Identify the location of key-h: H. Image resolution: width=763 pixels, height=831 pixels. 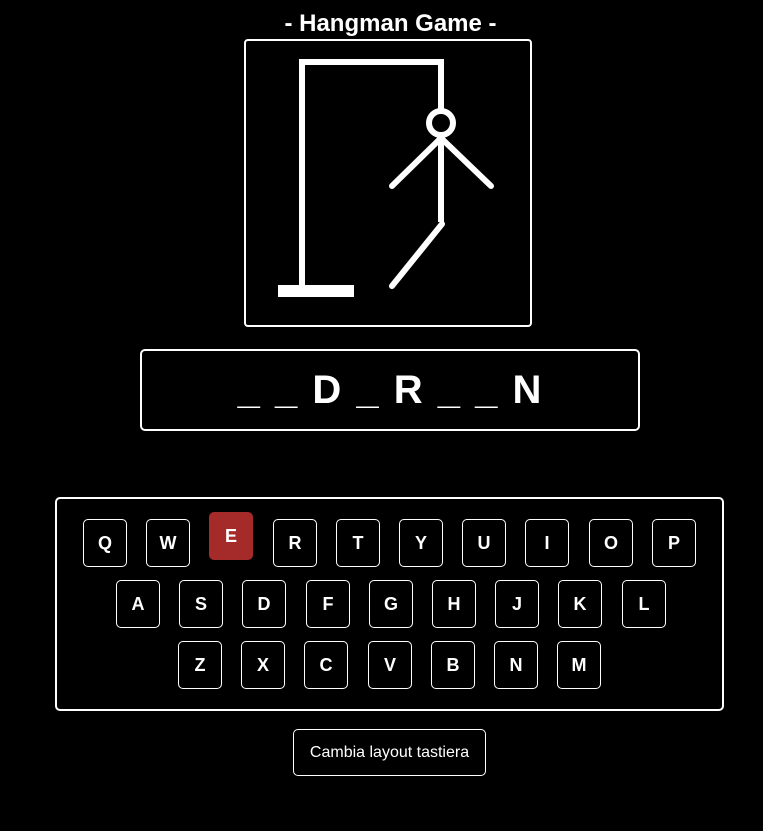
(454, 604).